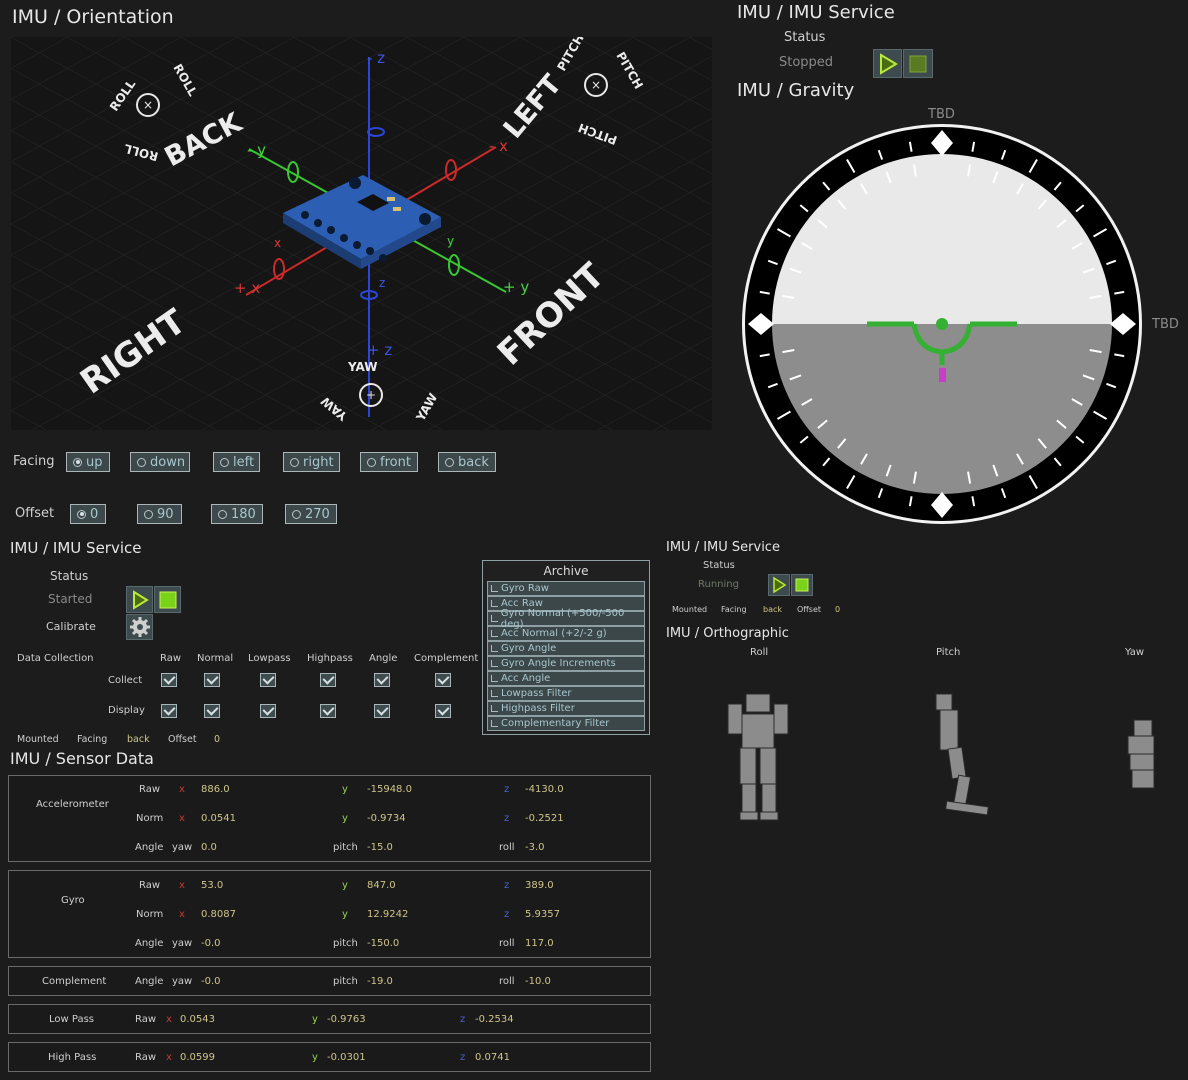 The image size is (1188, 1080). I want to click on stop-icon, so click(918, 63).